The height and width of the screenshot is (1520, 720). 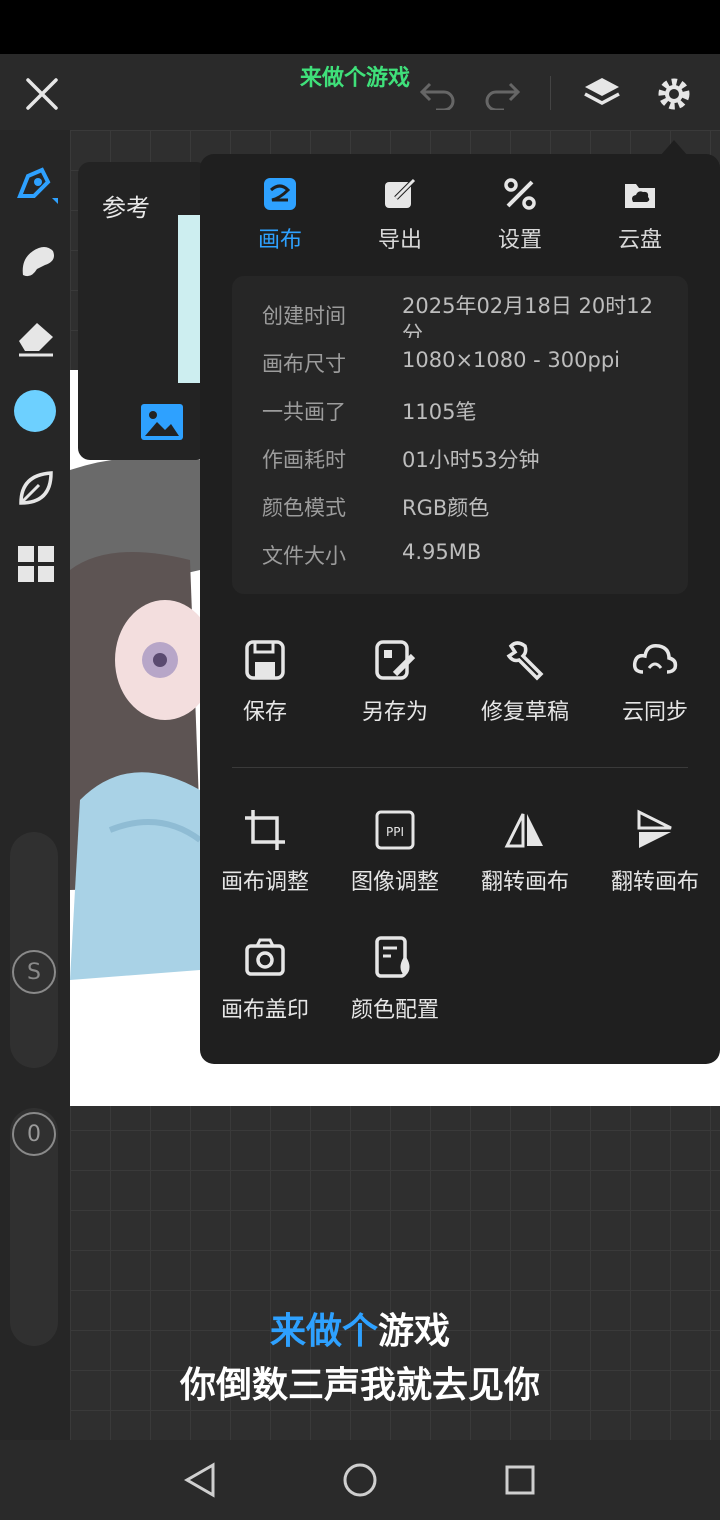 What do you see at coordinates (200, 1480) in the screenshot?
I see `back-nav-icon` at bounding box center [200, 1480].